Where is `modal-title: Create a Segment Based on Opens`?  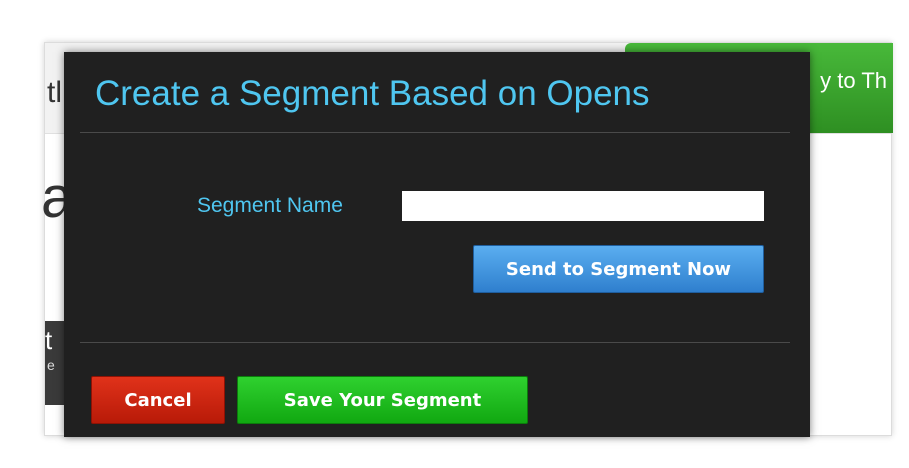
modal-title: Create a Segment Based on Opens is located at coordinates (372, 93).